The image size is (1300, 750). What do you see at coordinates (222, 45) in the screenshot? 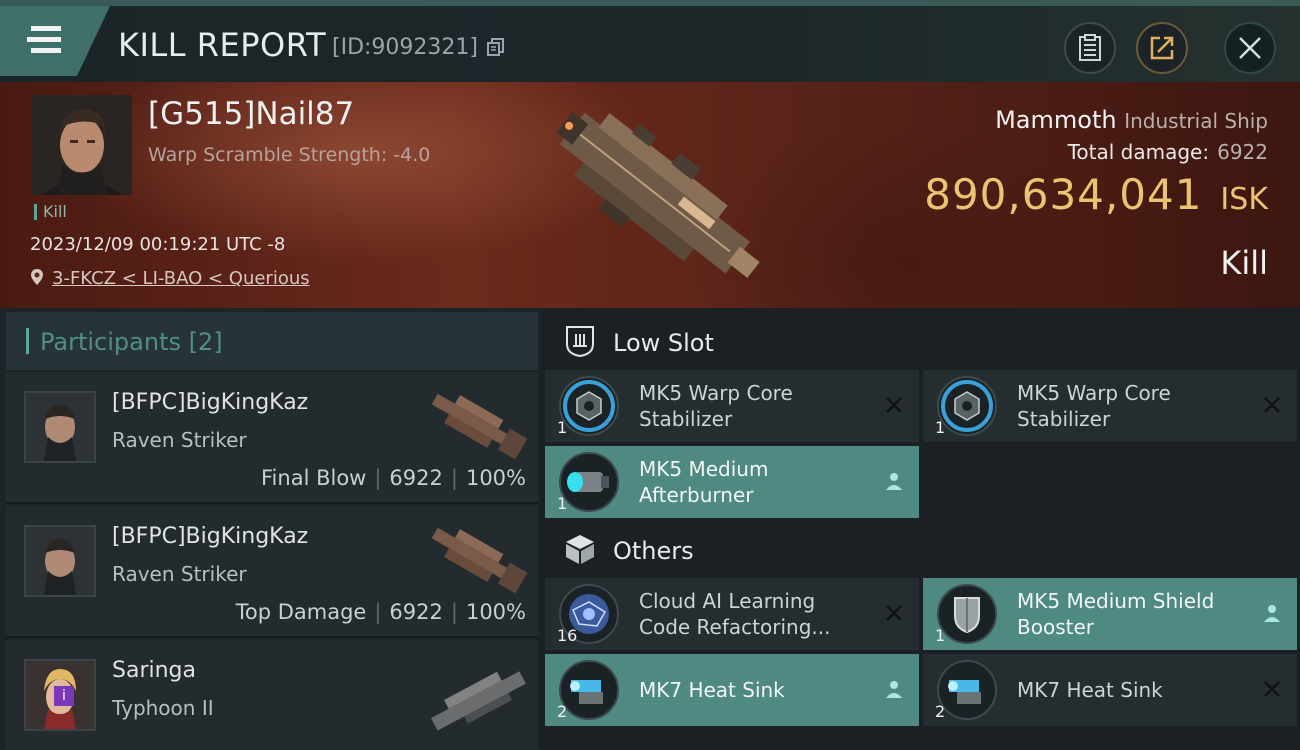
I see `page-title: KILL REPORT` at bounding box center [222, 45].